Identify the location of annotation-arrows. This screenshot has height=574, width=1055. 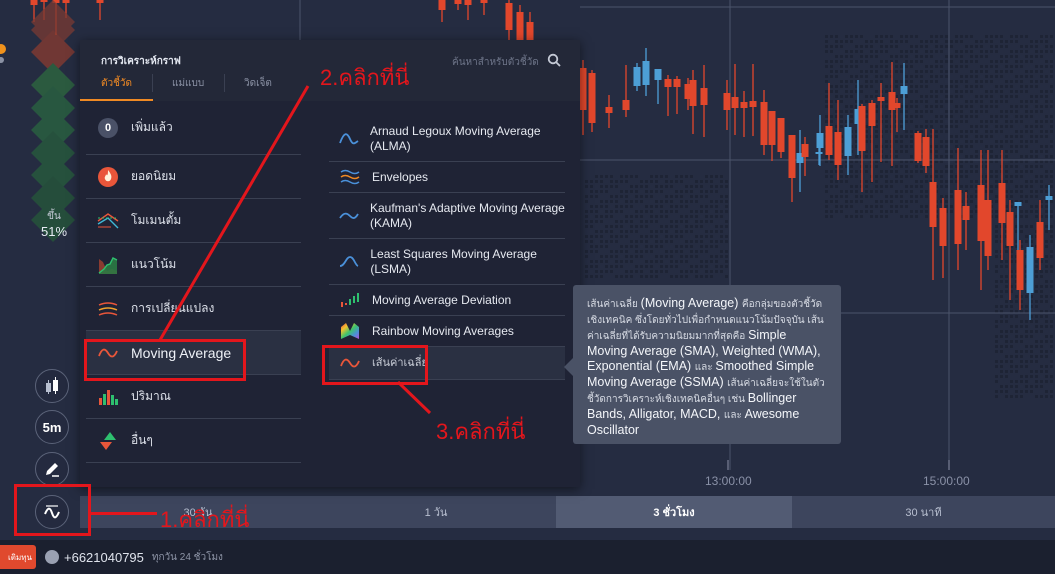
(295, 250).